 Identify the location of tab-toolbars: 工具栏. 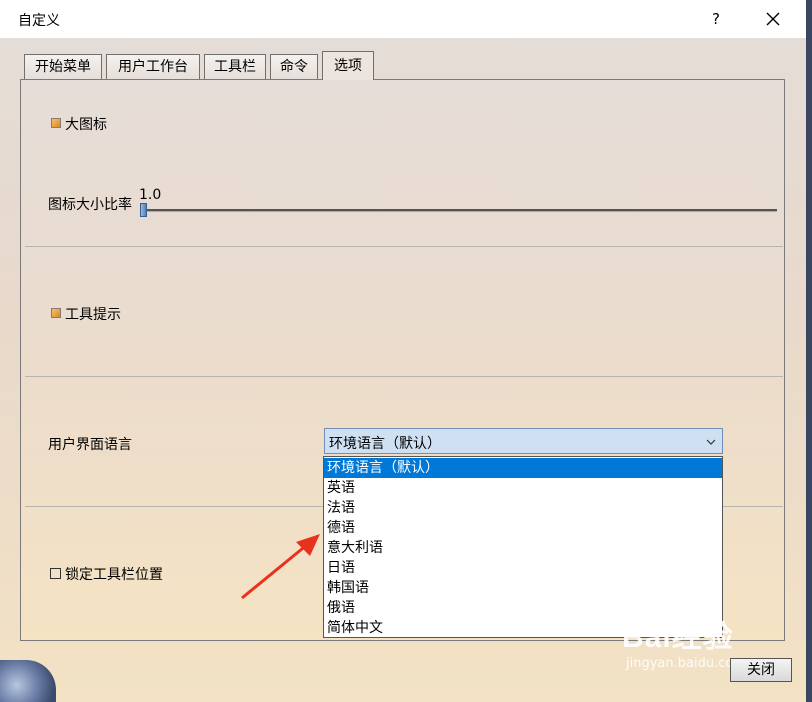
(235, 66).